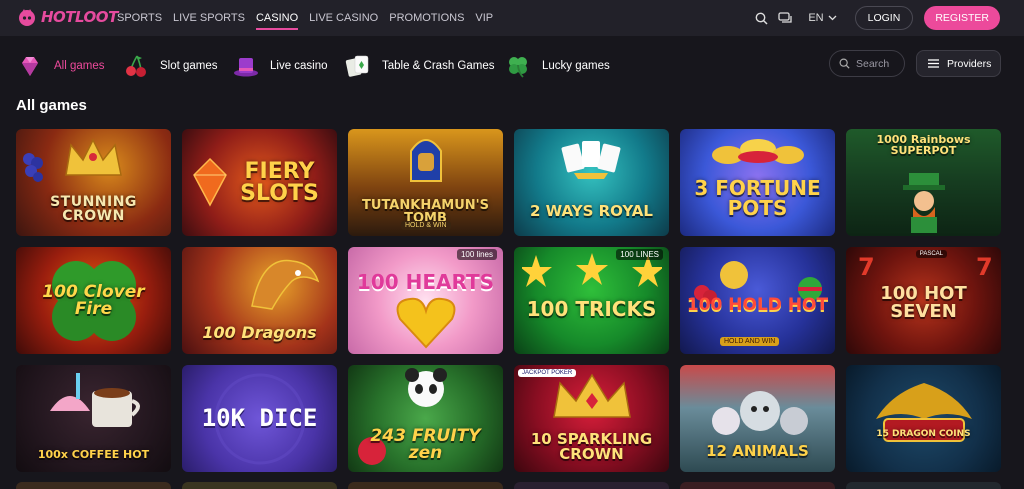 The image size is (1024, 489). I want to click on register-button: REGISTER, so click(962, 18).